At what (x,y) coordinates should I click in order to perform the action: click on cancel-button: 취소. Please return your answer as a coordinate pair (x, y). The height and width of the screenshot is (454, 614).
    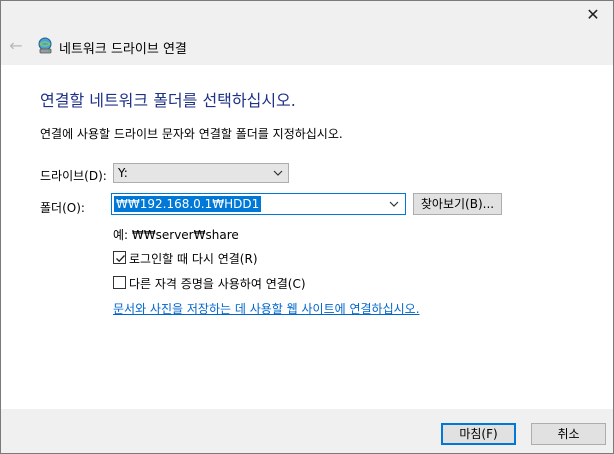
    Looking at the image, I should click on (568, 434).